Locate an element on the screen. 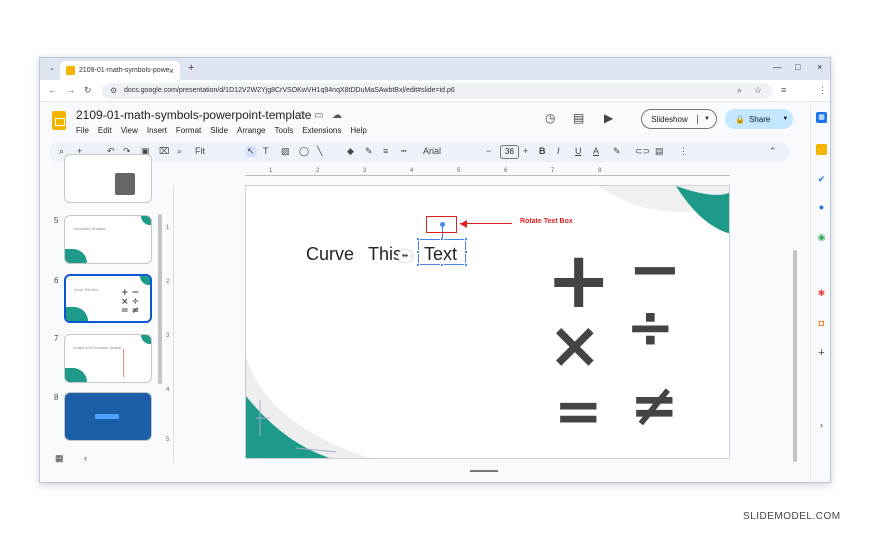 This screenshot has height=539, width=870. minimize-button: — is located at coordinates (777, 67).